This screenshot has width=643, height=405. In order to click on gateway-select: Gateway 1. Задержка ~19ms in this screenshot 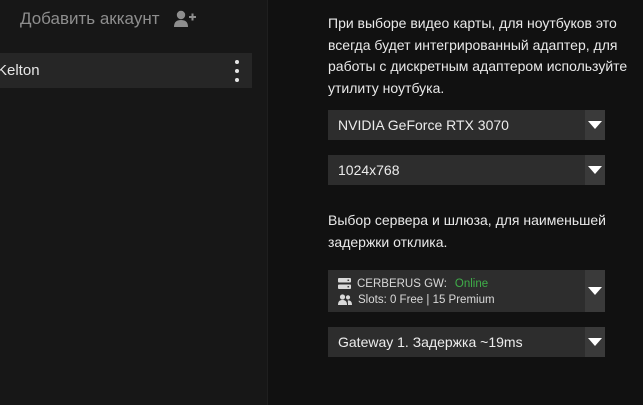, I will do `click(466, 342)`.